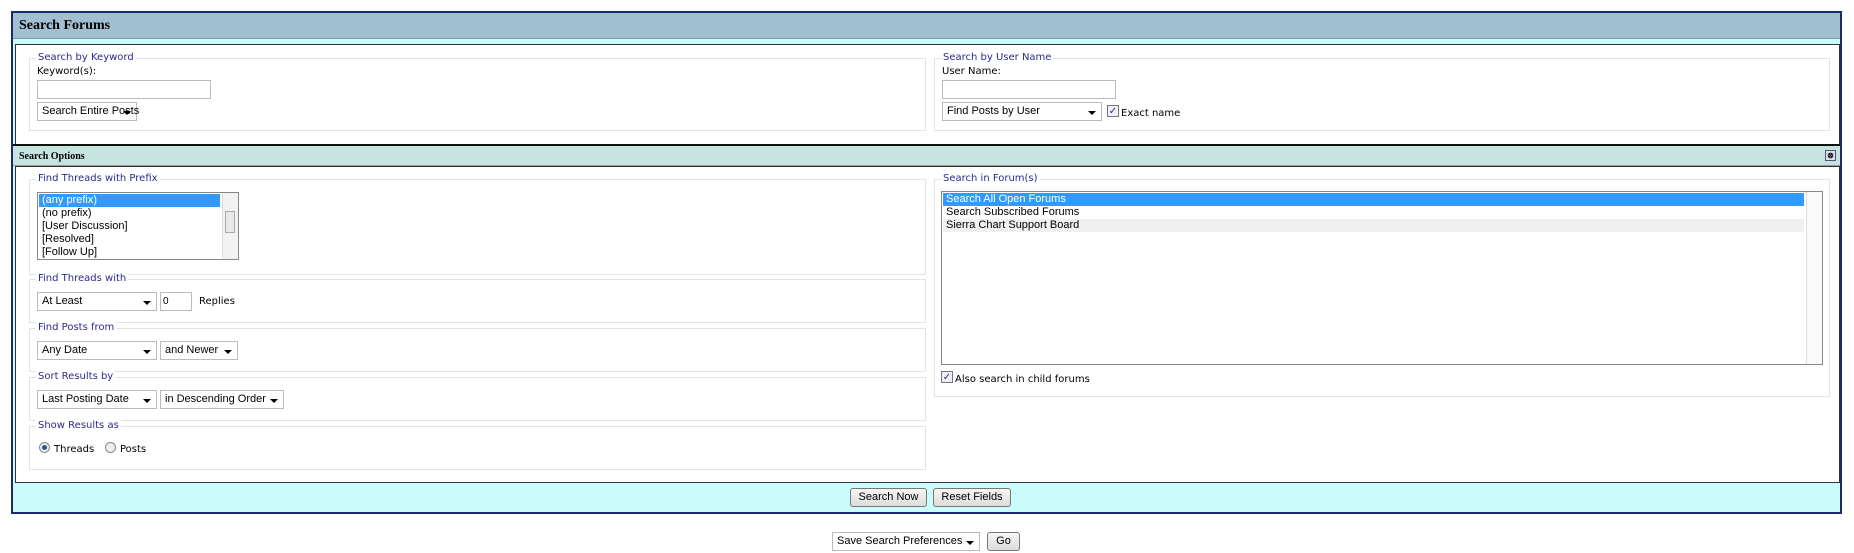 The width and height of the screenshot is (1854, 553). I want to click on username-input, so click(1029, 89).